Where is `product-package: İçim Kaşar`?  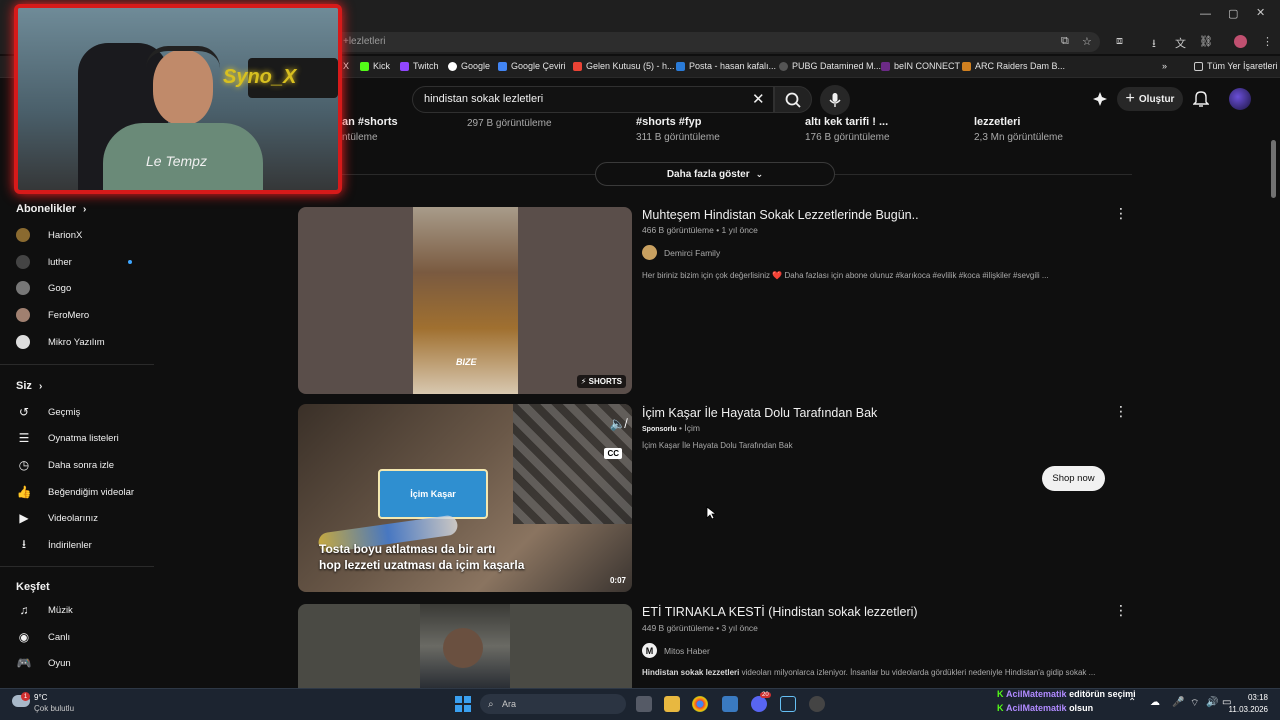 product-package: İçim Kaşar is located at coordinates (433, 494).